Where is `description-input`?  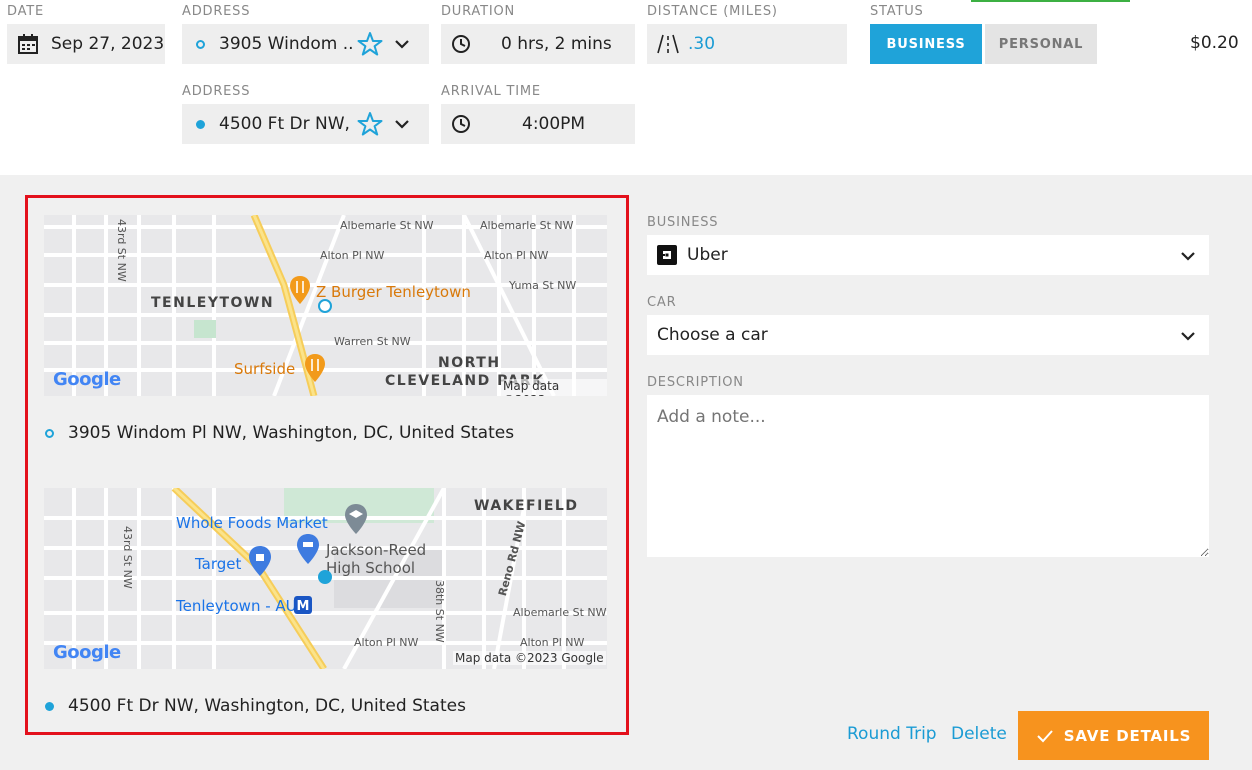 description-input is located at coordinates (928, 476).